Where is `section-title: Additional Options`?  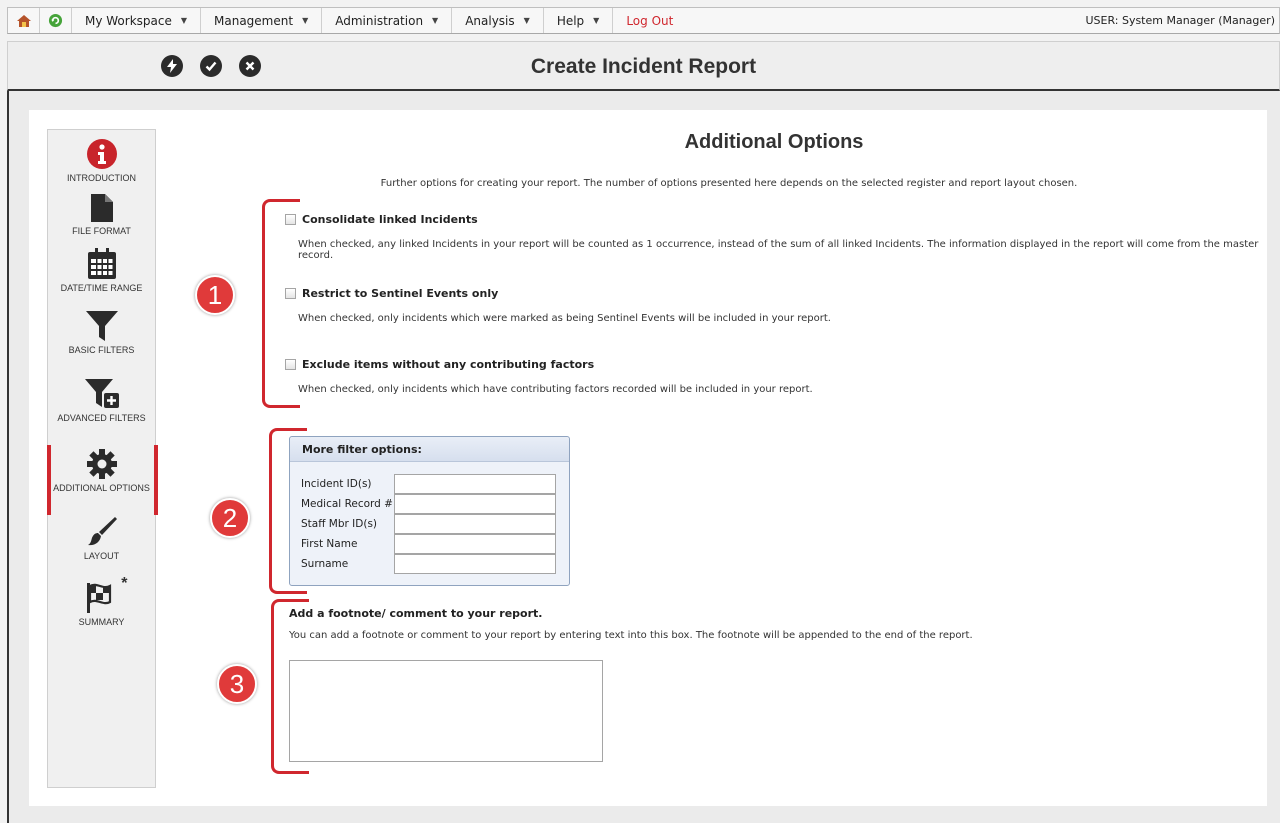 section-title: Additional Options is located at coordinates (774, 142).